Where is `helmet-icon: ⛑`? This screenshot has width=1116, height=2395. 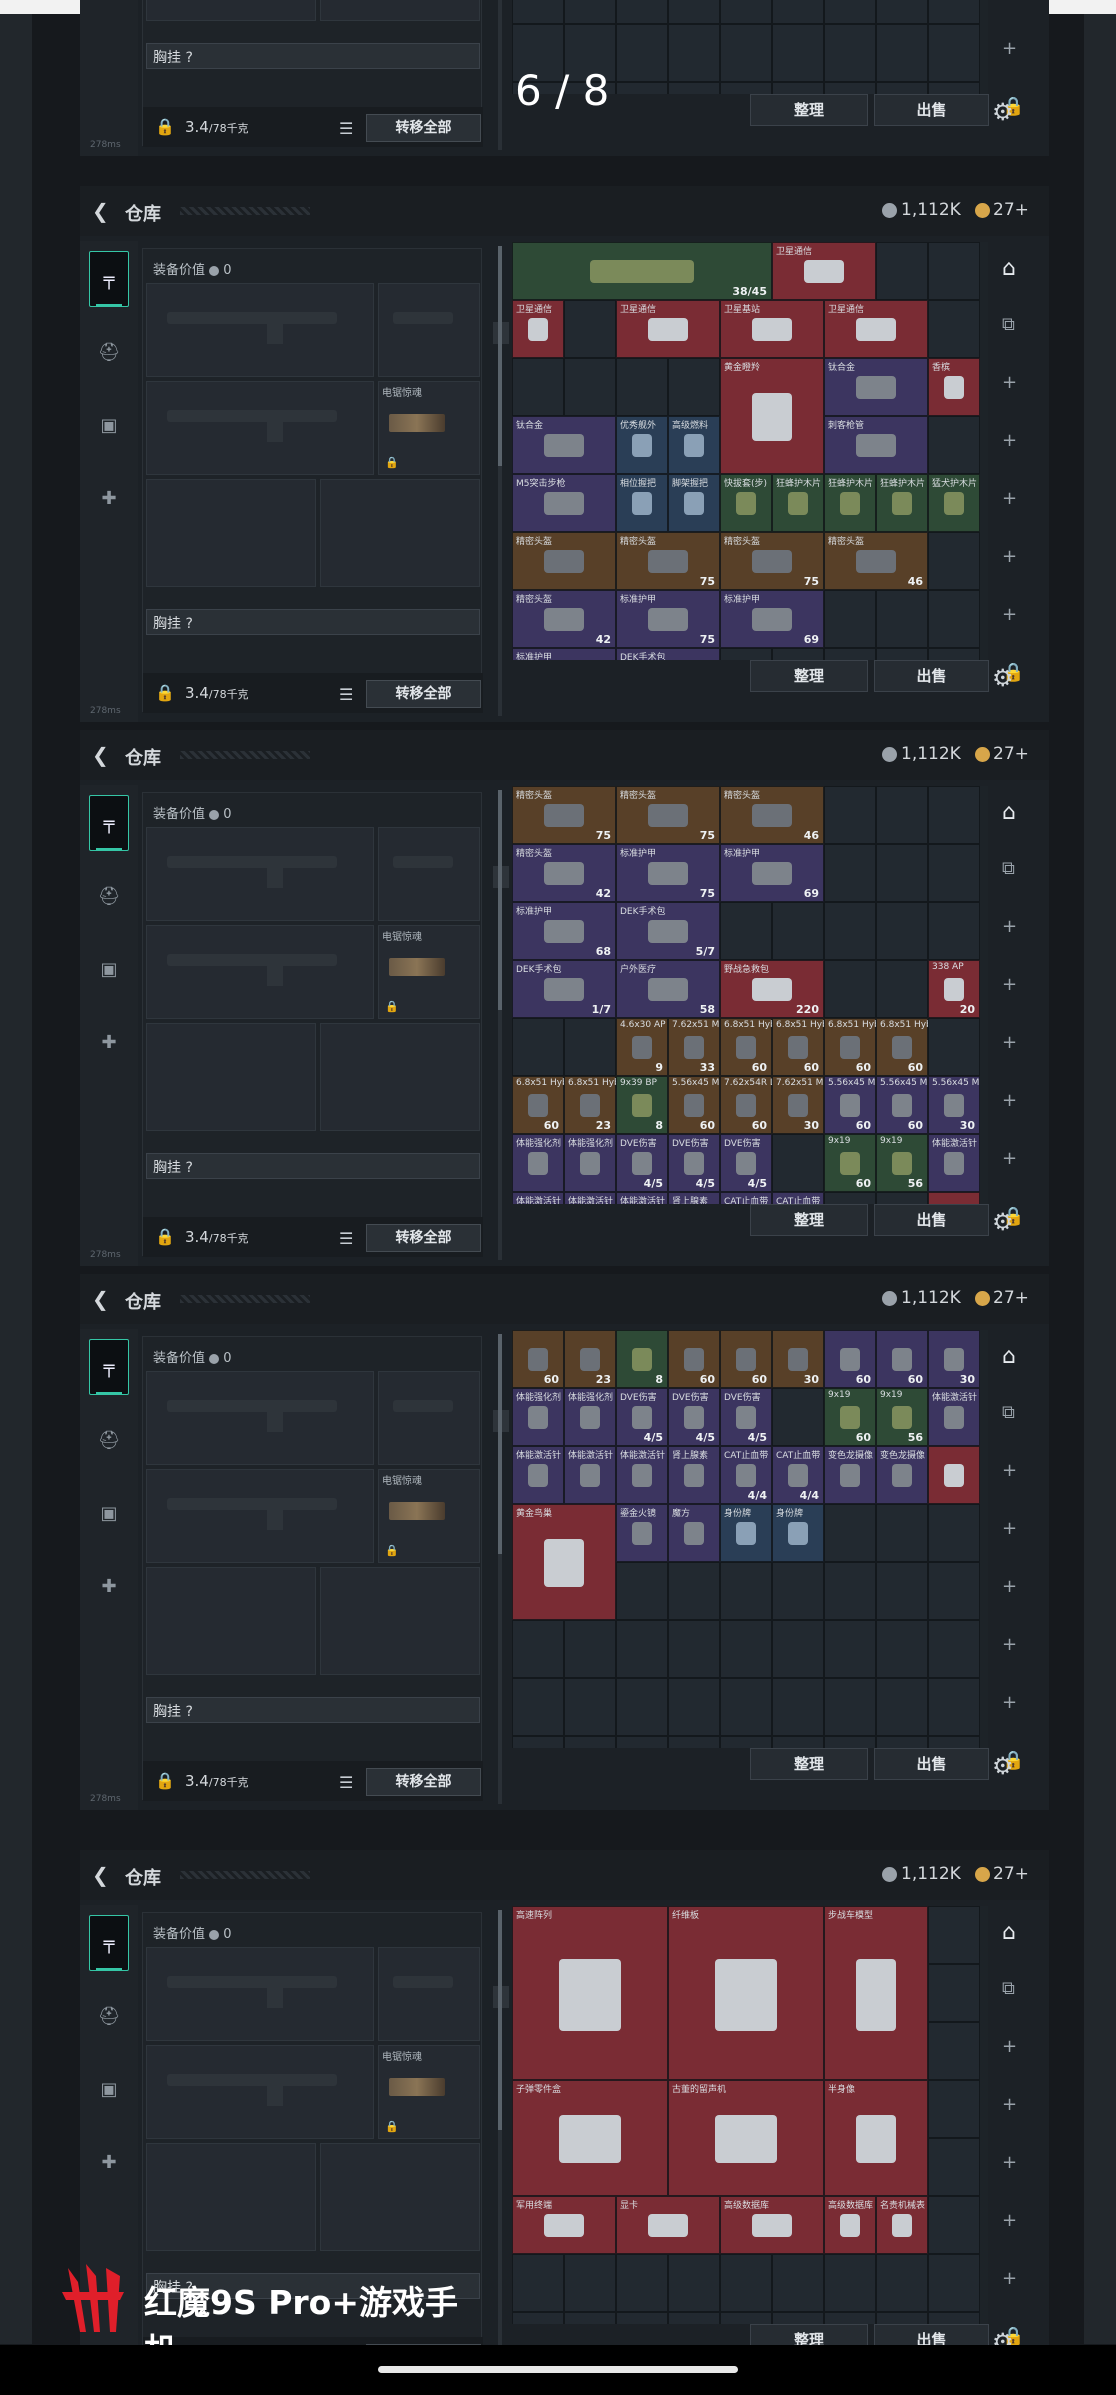 helmet-icon: ⛑ is located at coordinates (109, 1440).